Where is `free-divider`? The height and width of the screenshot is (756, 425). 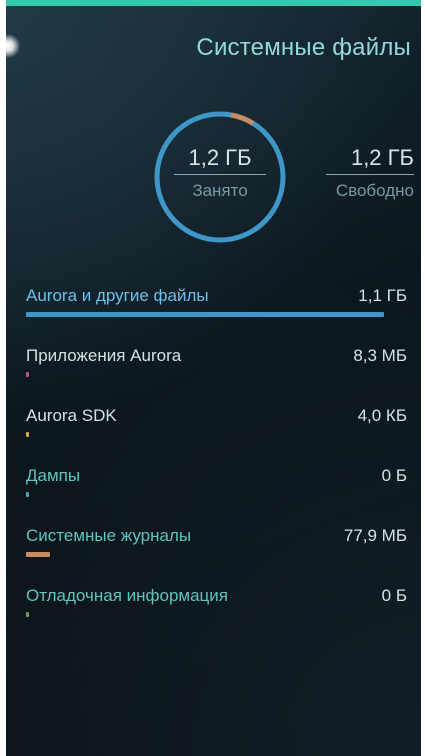
free-divider is located at coordinates (370, 174).